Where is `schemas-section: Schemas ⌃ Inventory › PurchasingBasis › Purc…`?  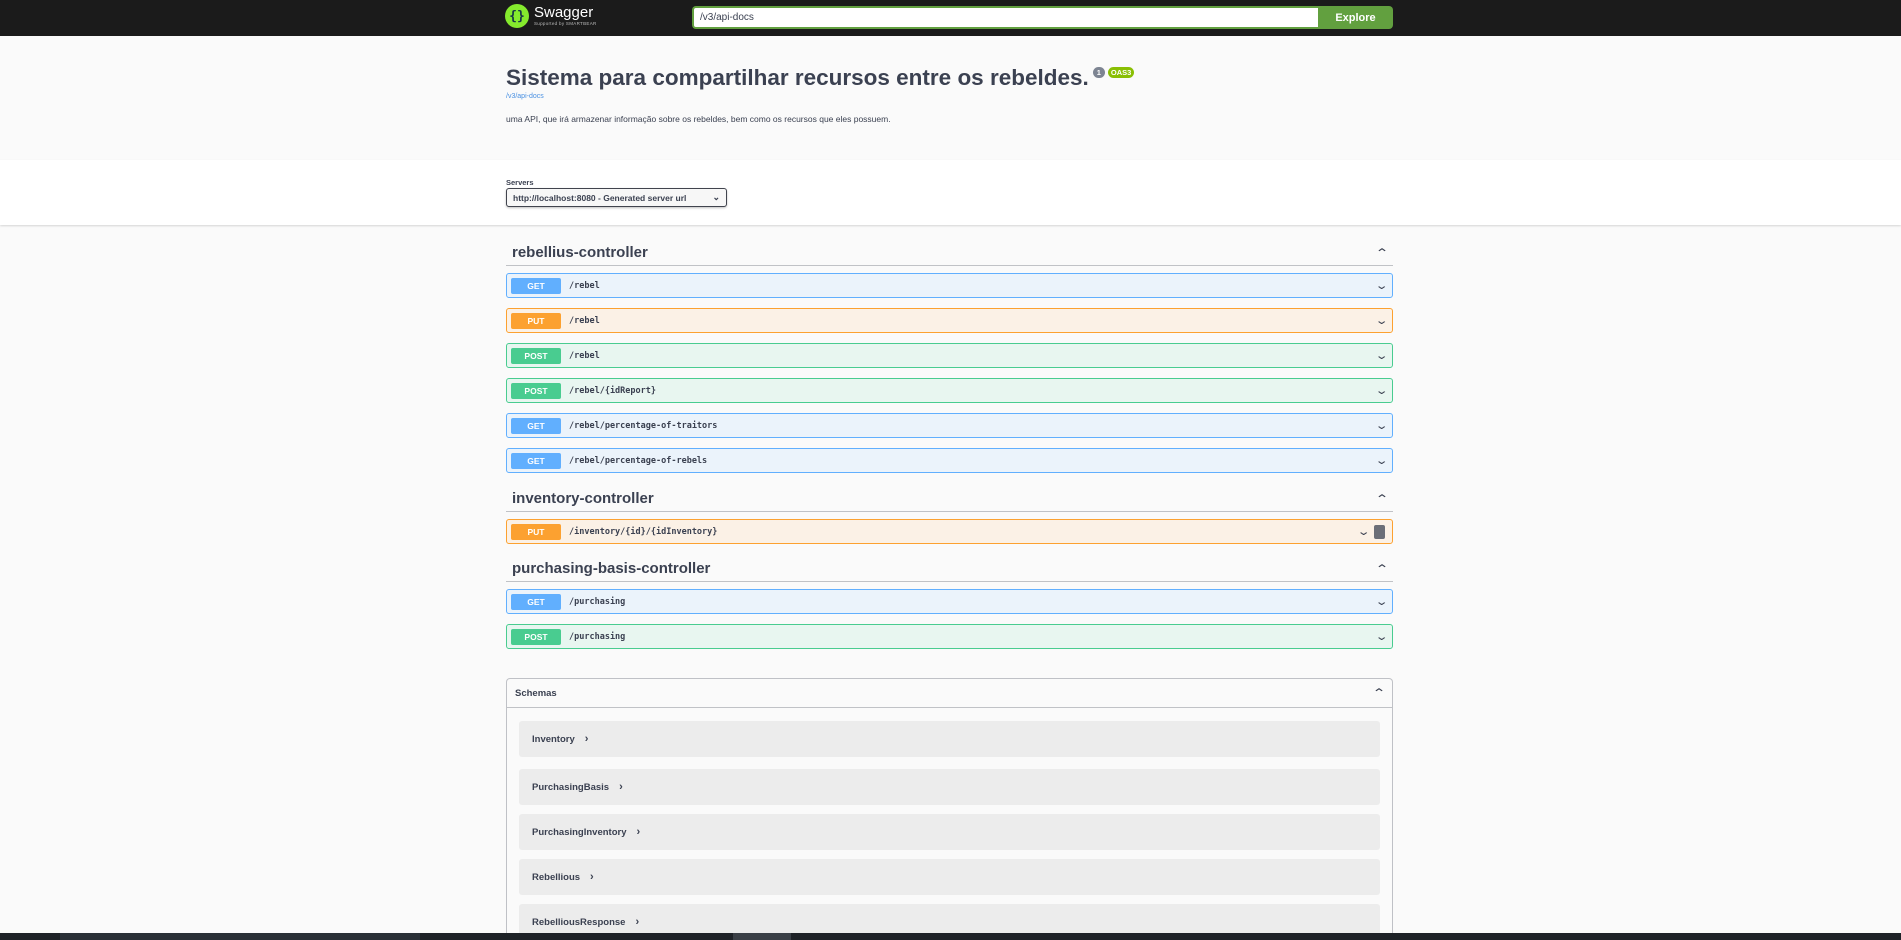 schemas-section: Schemas ⌃ Inventory › PurchasingBasis › Purc… is located at coordinates (949, 809).